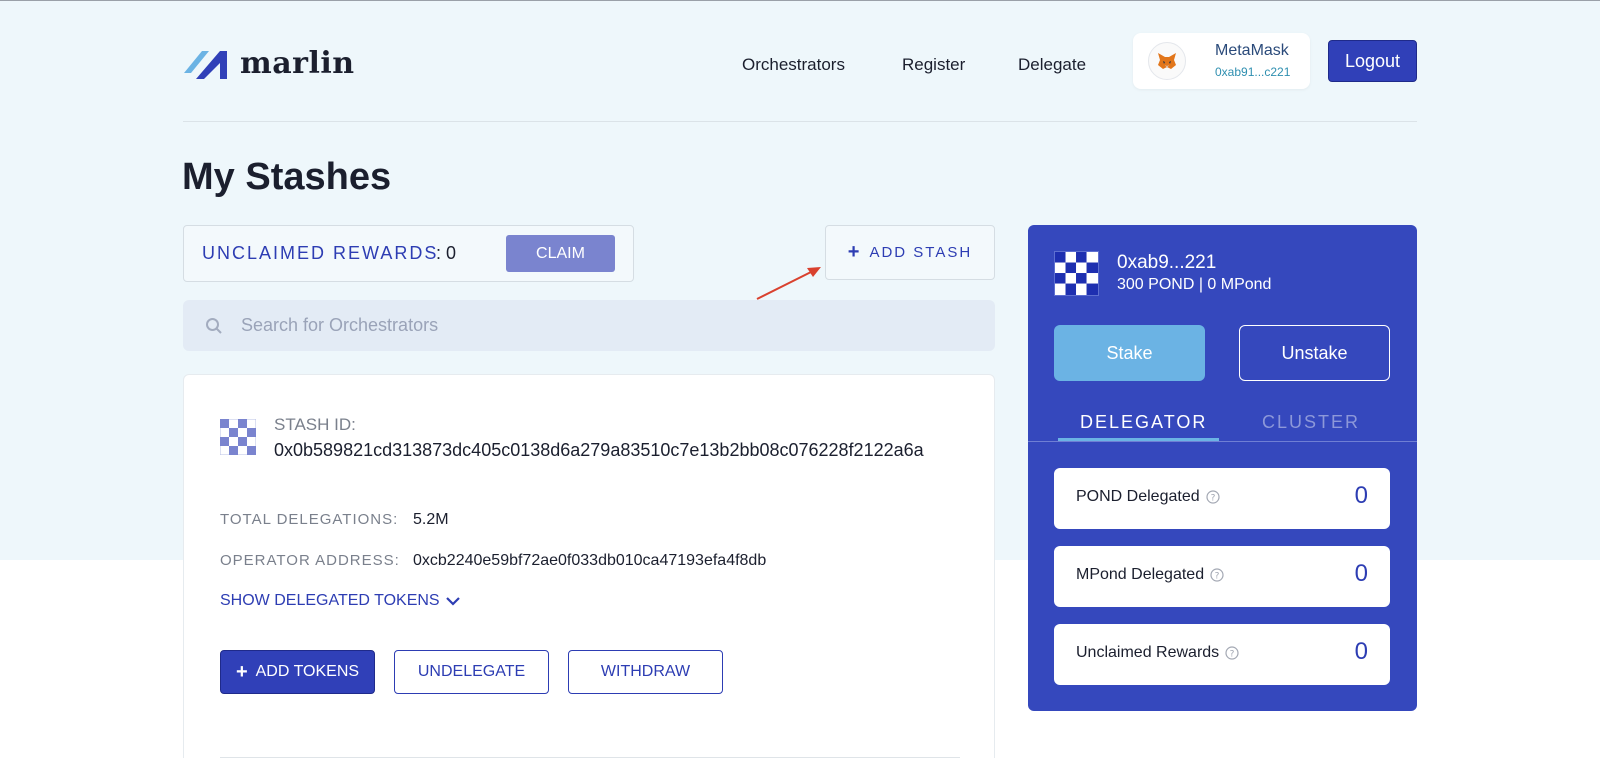 The width and height of the screenshot is (1600, 758). What do you see at coordinates (471, 672) in the screenshot?
I see `undelegate-button: UNDELEGATE` at bounding box center [471, 672].